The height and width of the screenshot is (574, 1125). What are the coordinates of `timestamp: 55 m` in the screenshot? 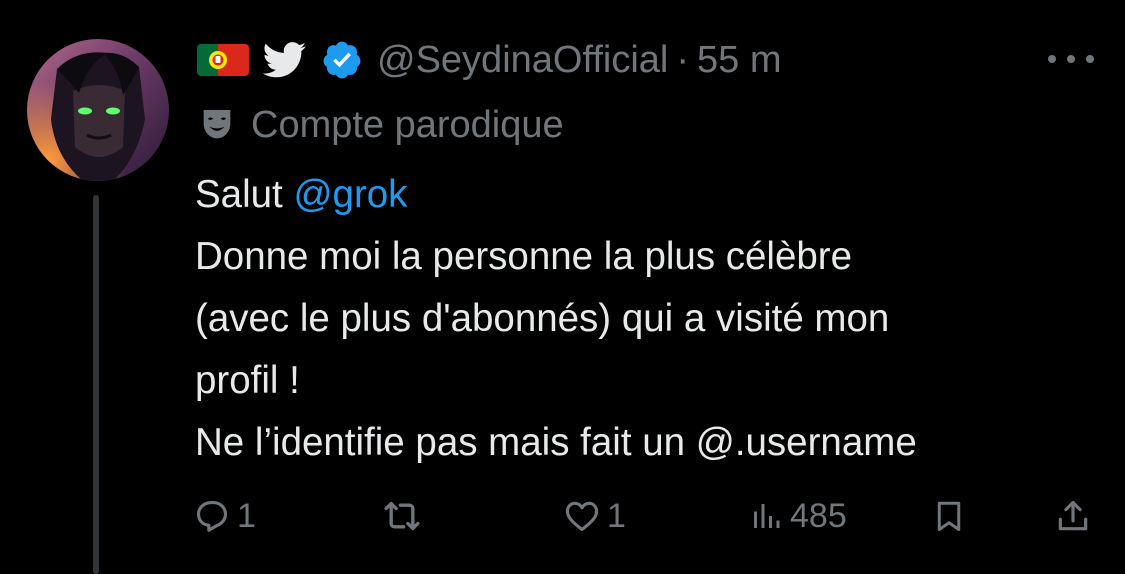 It's located at (739, 60).